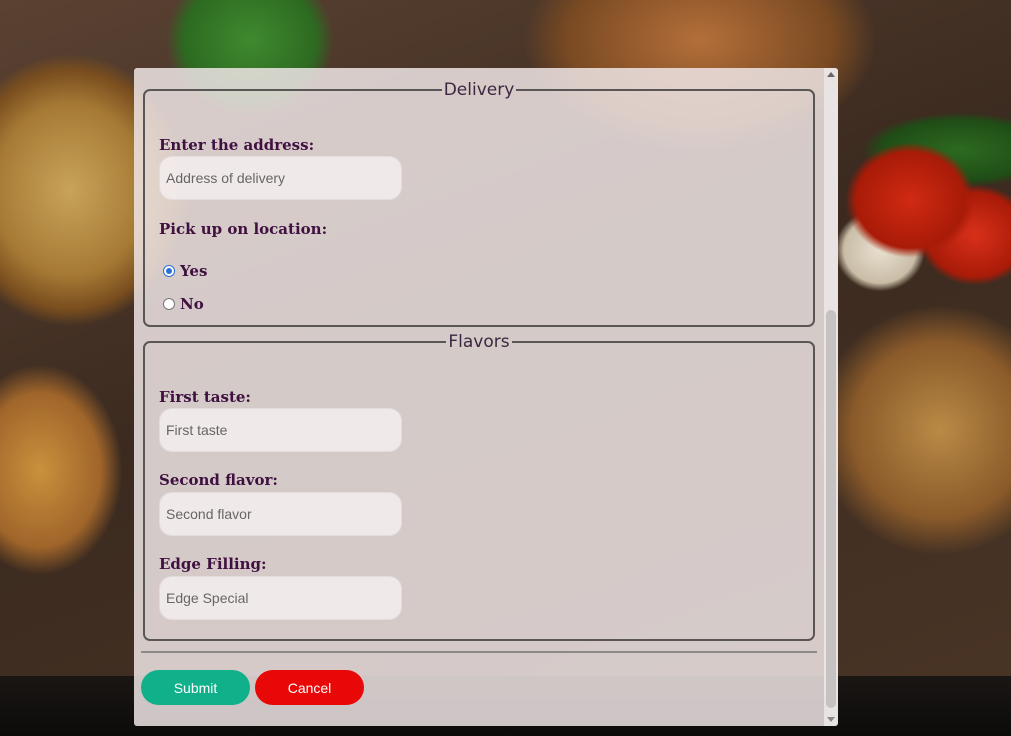 The image size is (1011, 736). Describe the element at coordinates (237, 145) in the screenshot. I see `address-label: Enter the address:` at that location.